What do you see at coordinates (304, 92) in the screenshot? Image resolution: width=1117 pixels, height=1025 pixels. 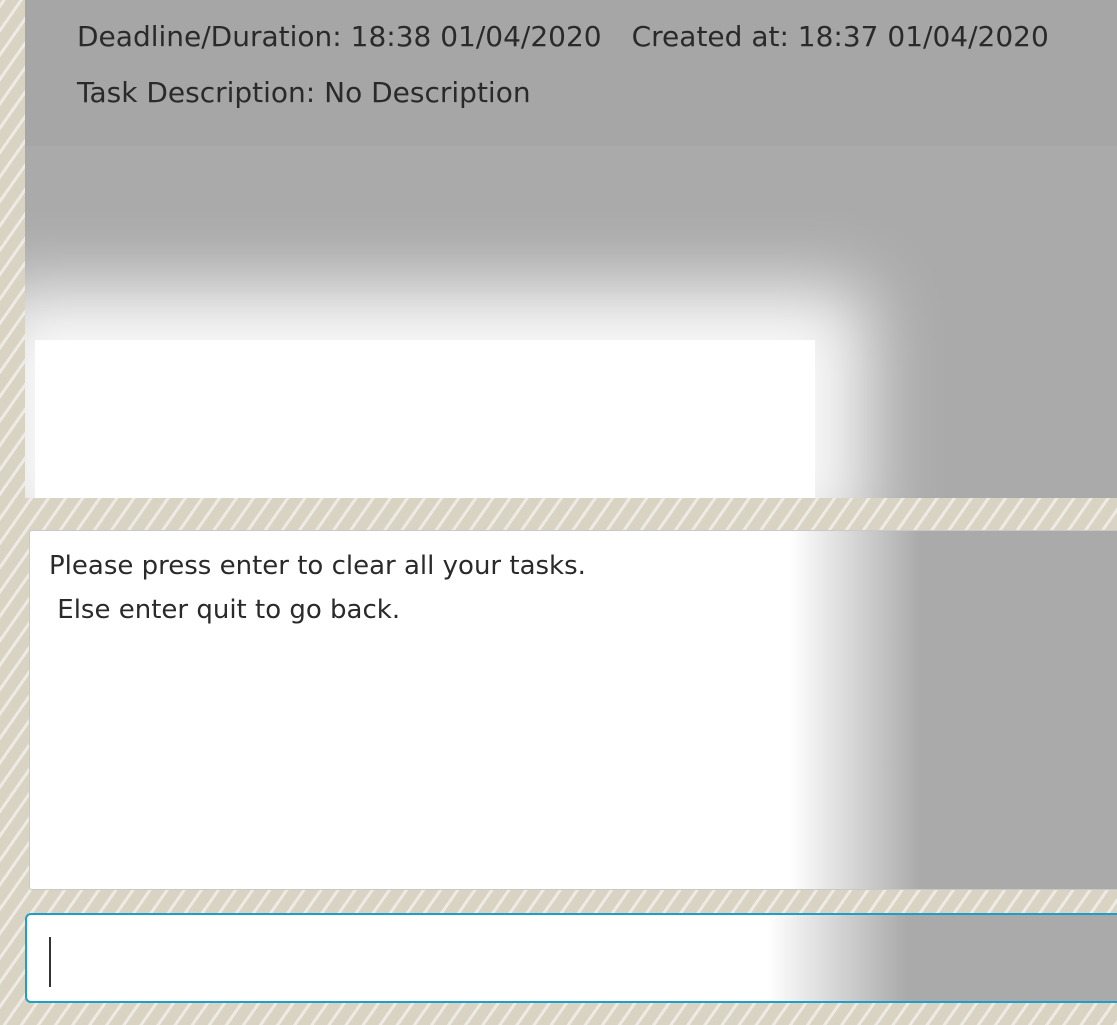 I see `task-description: Task Description: No Description` at bounding box center [304, 92].